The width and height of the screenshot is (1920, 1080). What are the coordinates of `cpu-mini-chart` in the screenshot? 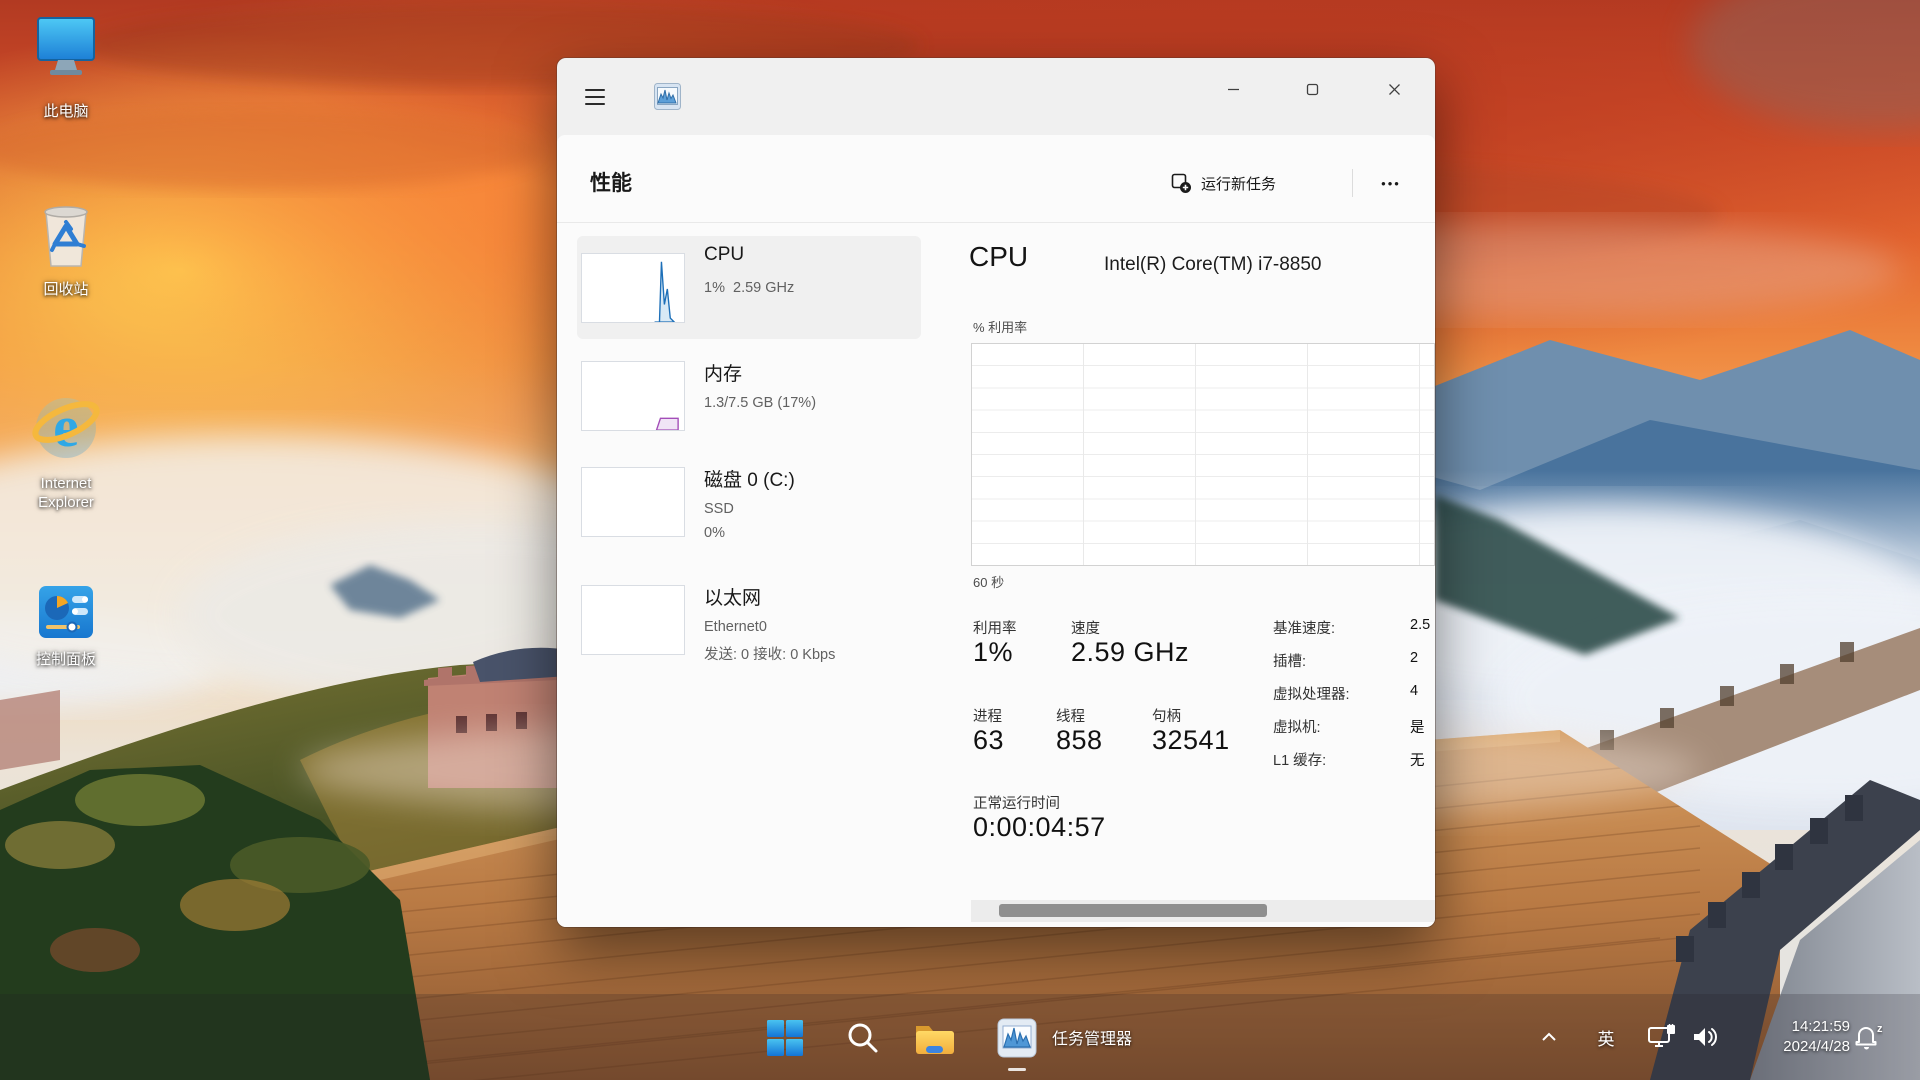 It's located at (633, 288).